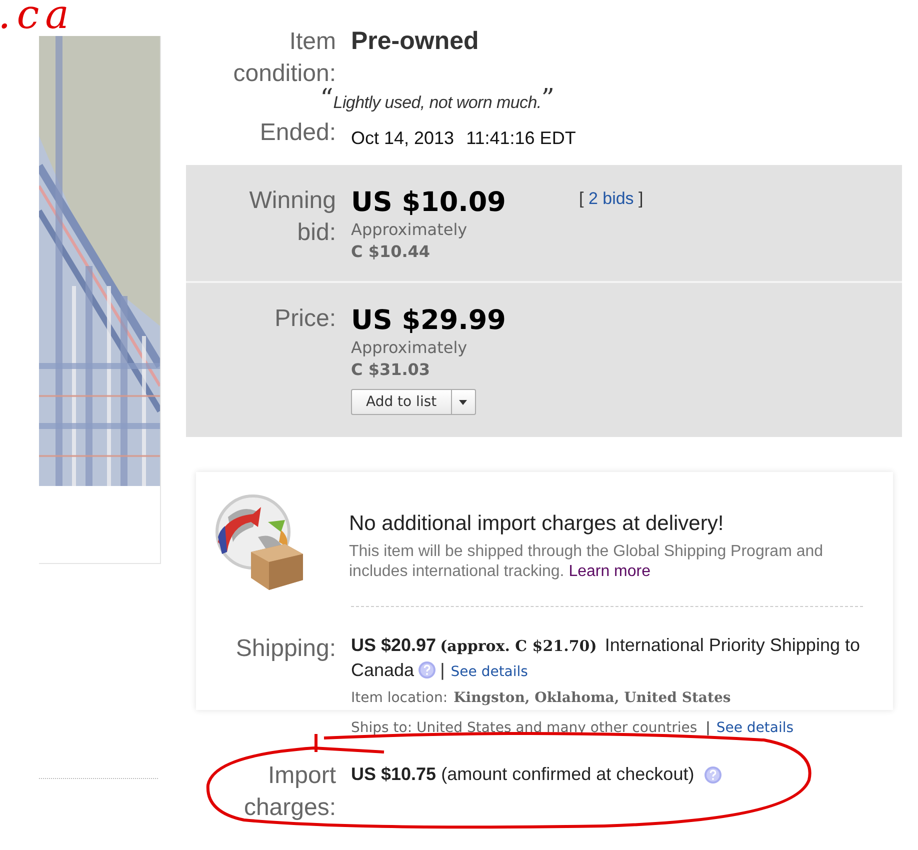 The height and width of the screenshot is (850, 918). Describe the element at coordinates (437, 103) in the screenshot. I see `seller-note: Lightly used, not worn much.` at that location.